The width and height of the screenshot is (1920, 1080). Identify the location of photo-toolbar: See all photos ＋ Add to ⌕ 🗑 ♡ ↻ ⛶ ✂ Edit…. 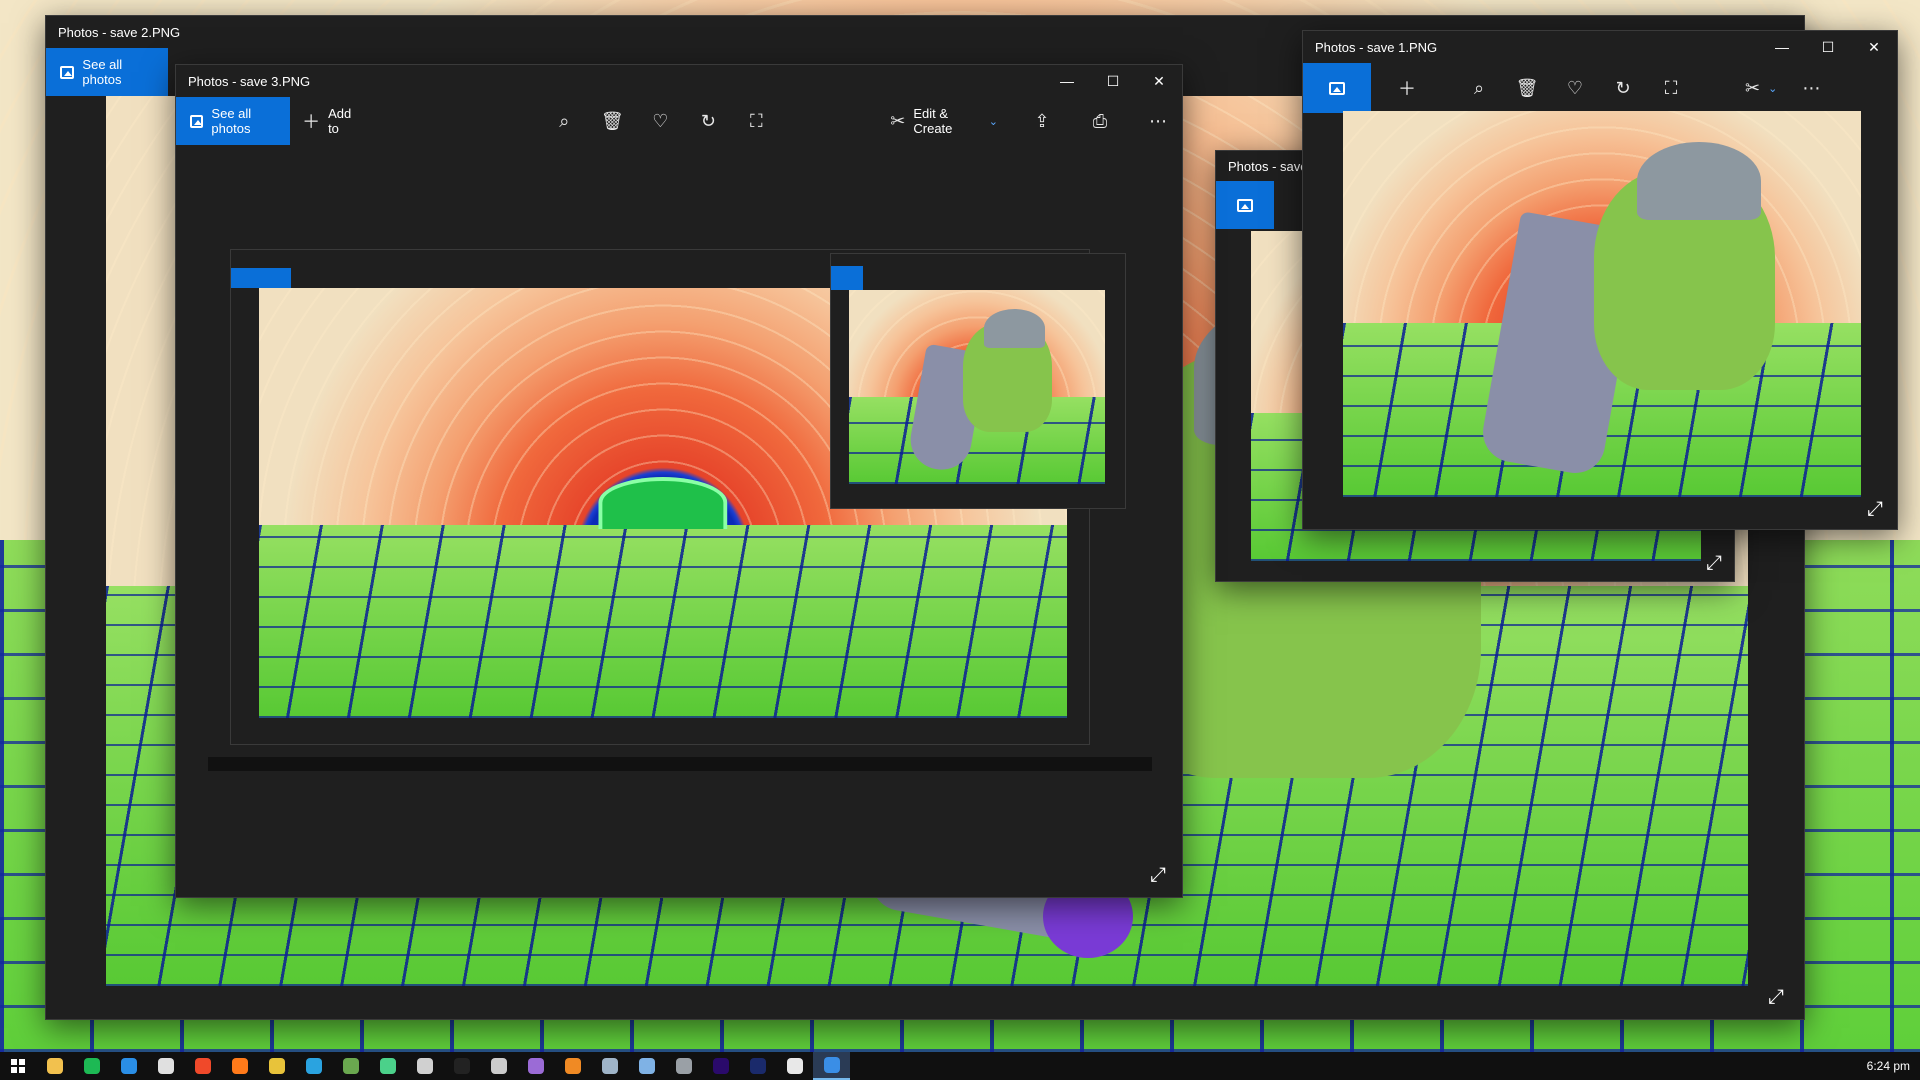
(679, 121).